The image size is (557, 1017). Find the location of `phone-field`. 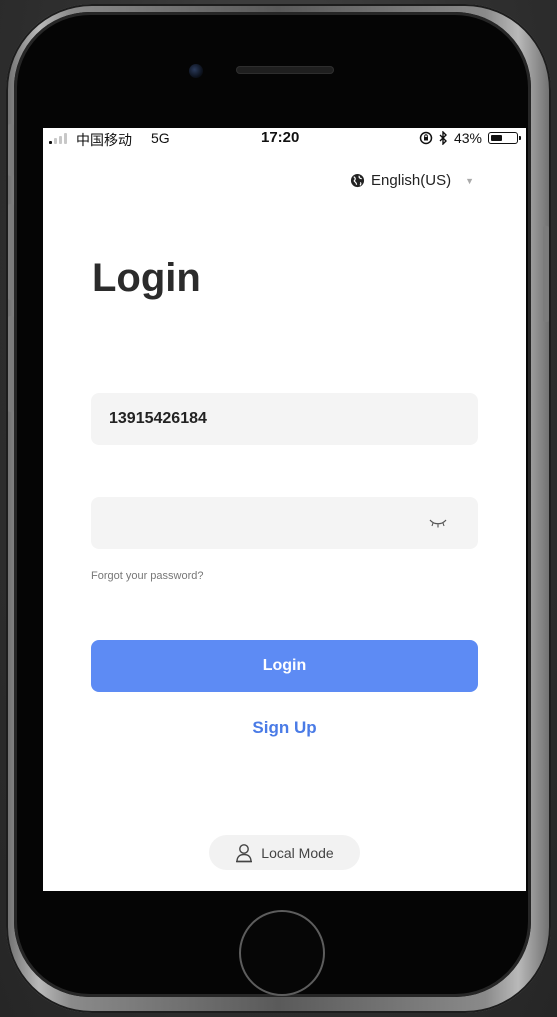

phone-field is located at coordinates (284, 419).